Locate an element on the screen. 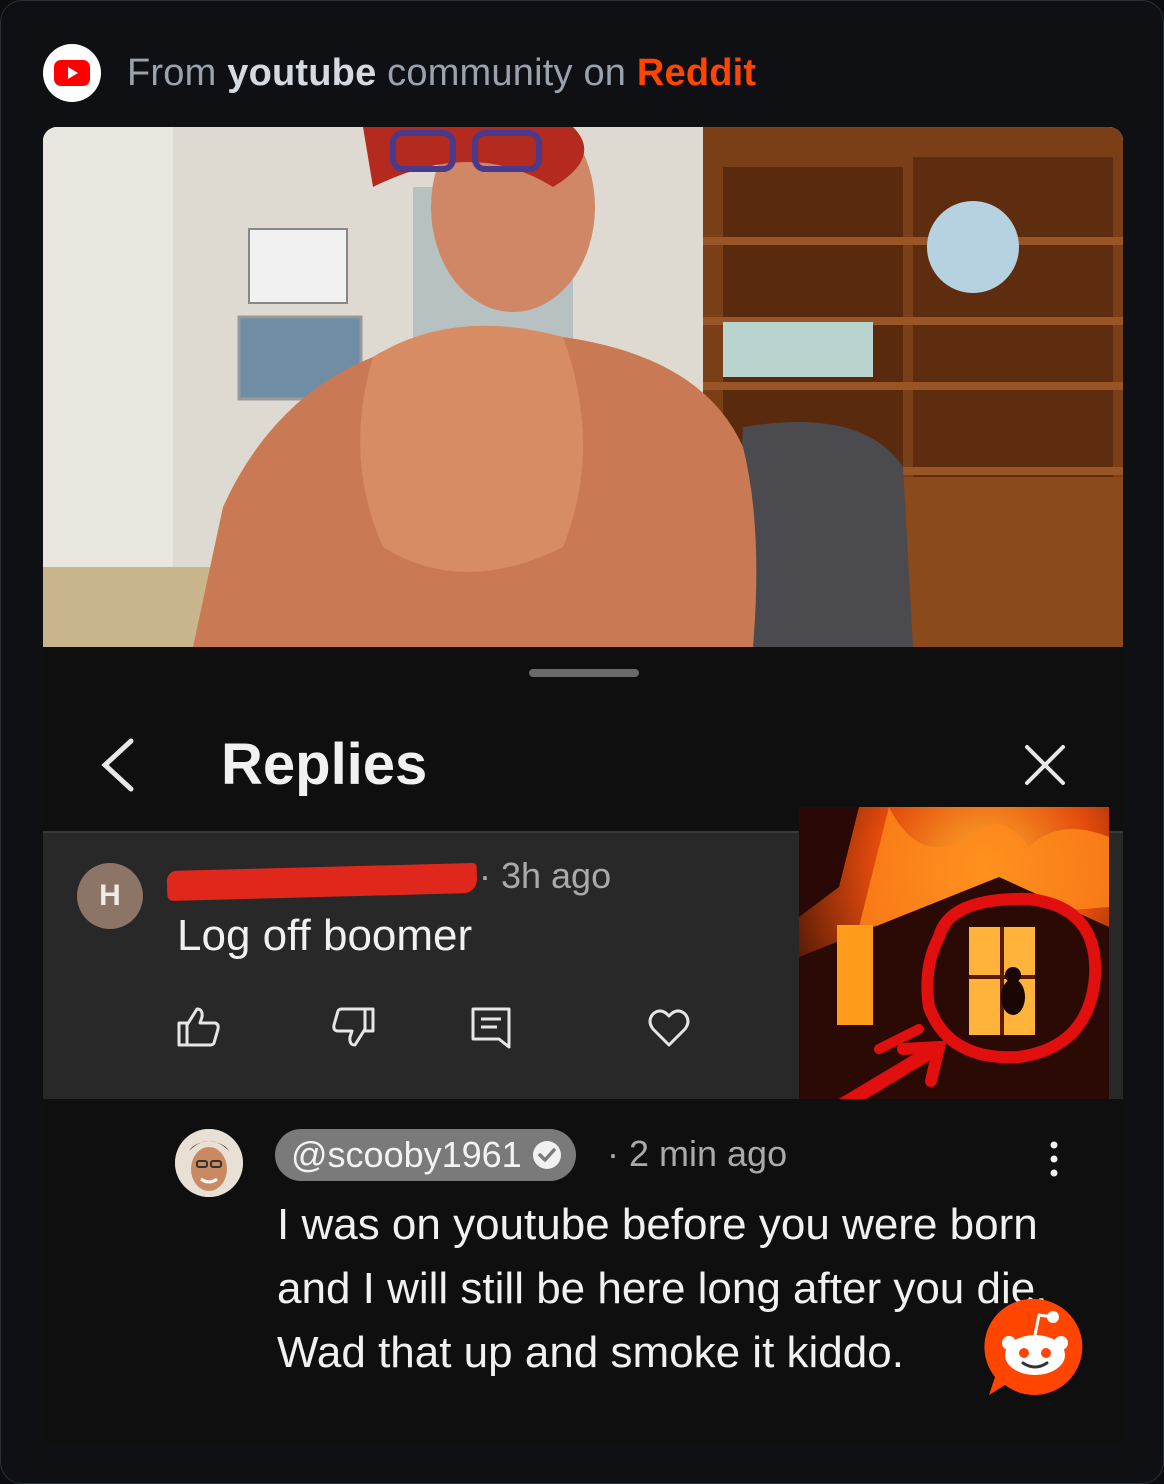  youtube-logo-icon is located at coordinates (72, 73).